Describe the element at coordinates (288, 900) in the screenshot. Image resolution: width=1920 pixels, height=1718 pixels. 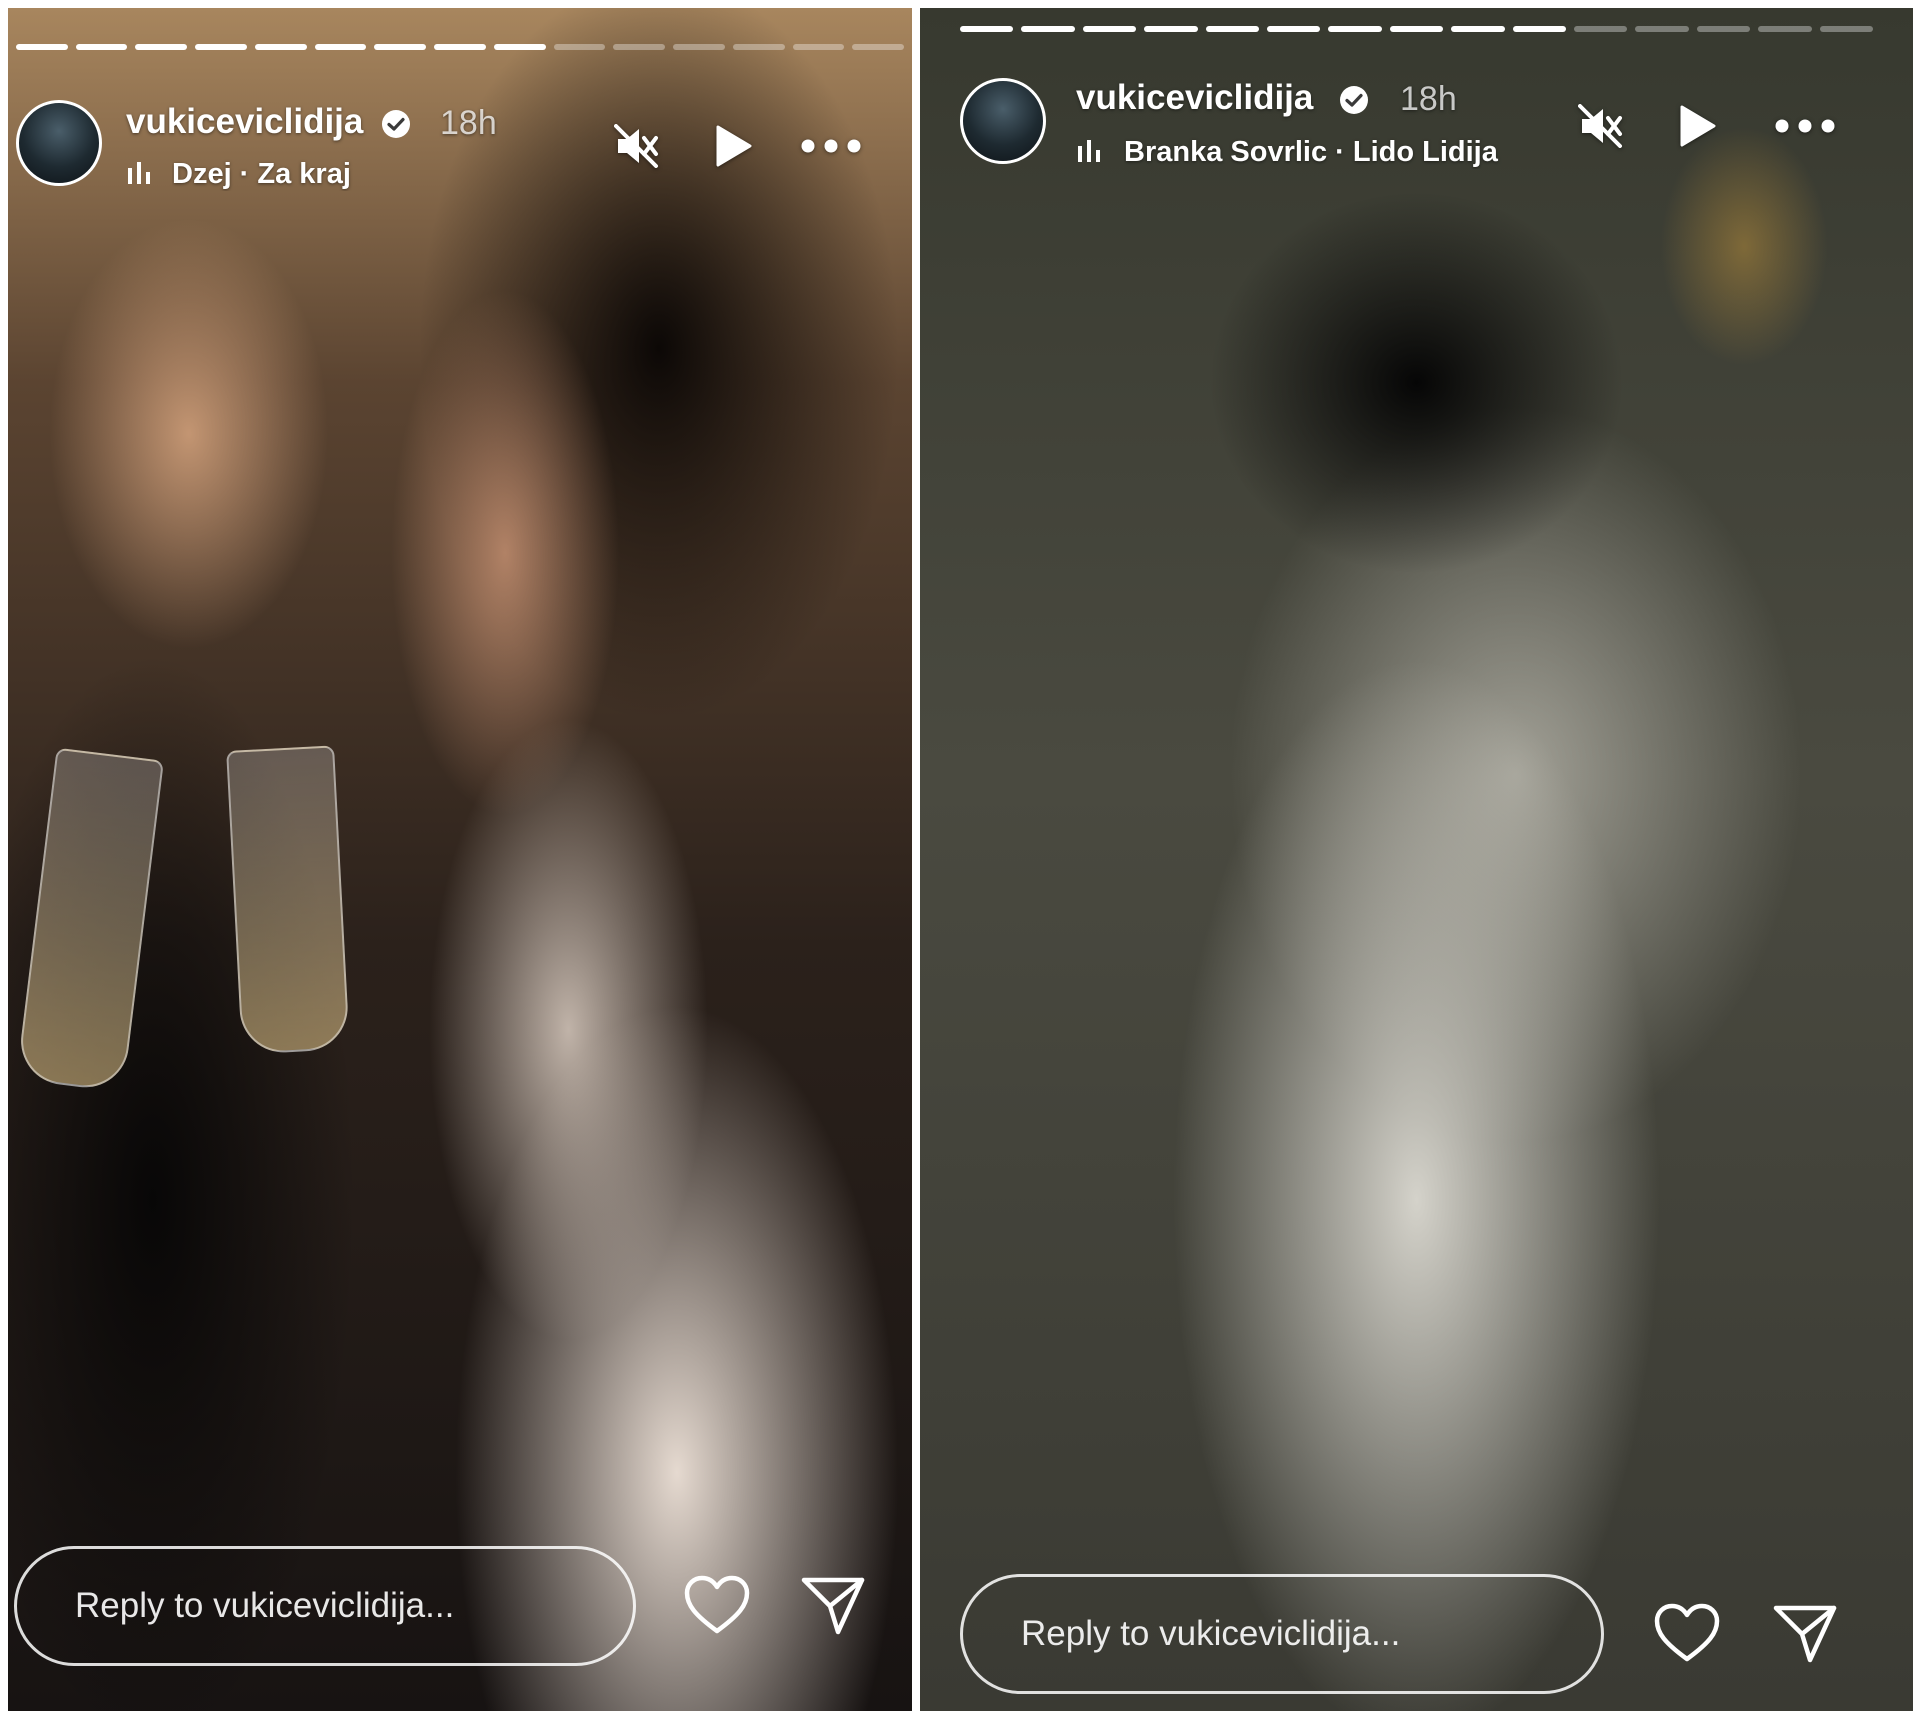
I see `champagne-glass` at that location.